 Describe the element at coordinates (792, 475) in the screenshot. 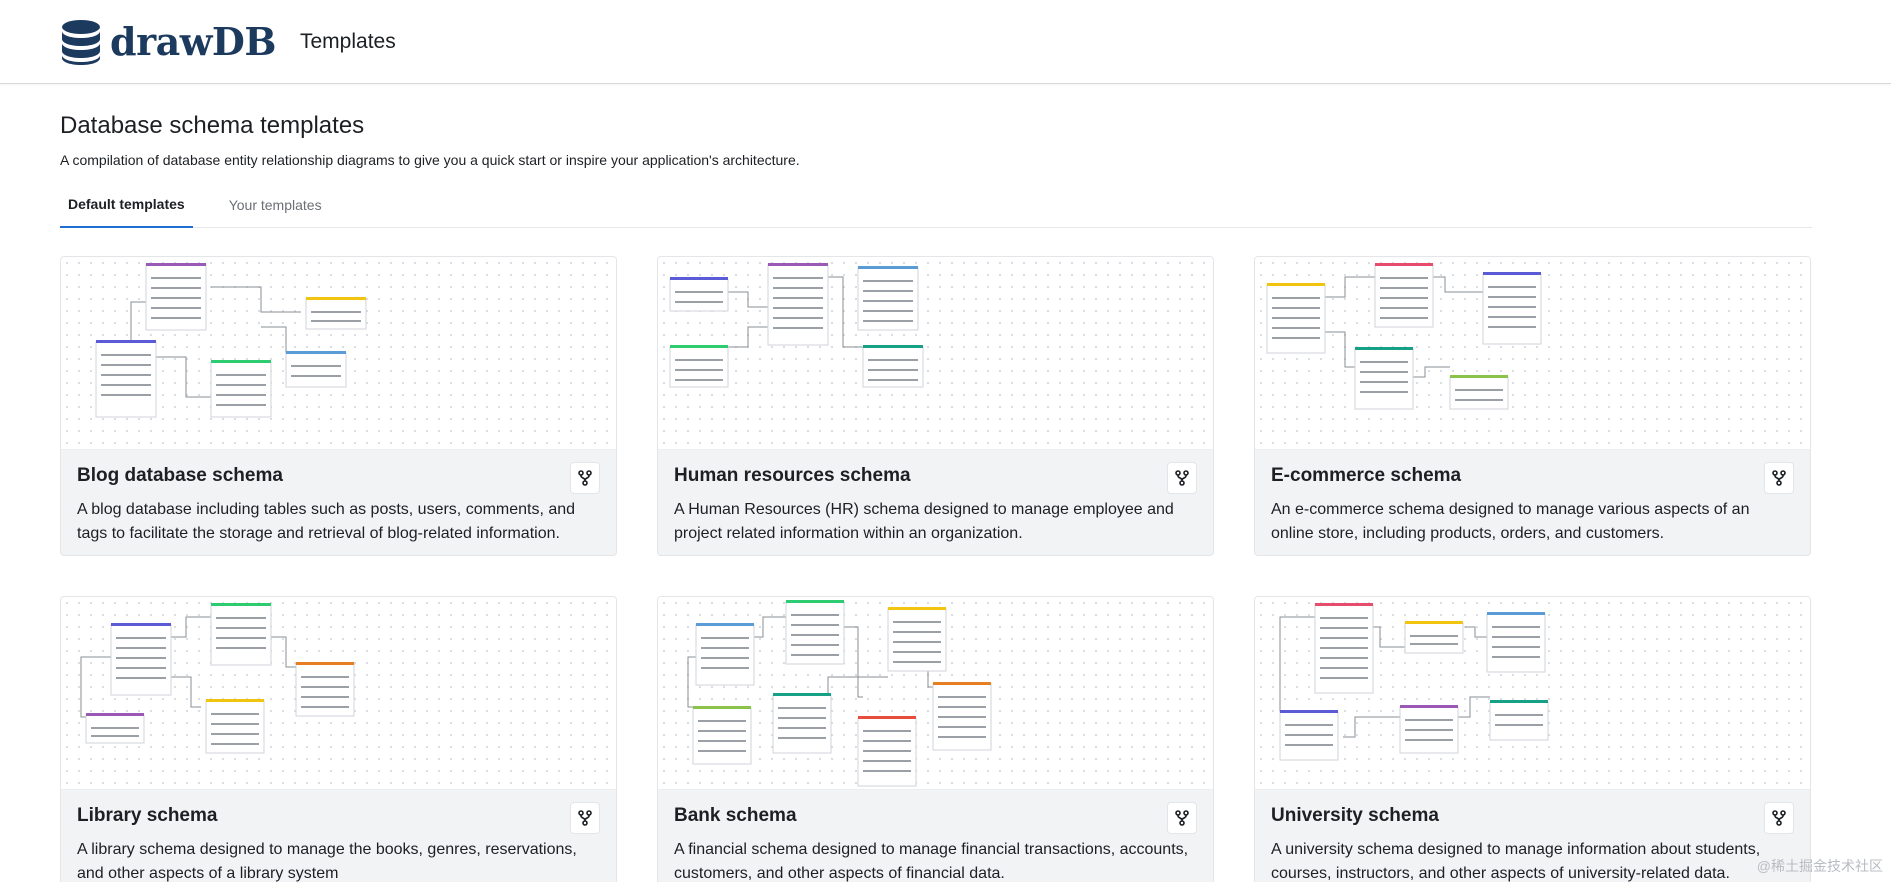

I see `card-title: Human resources schema` at that location.